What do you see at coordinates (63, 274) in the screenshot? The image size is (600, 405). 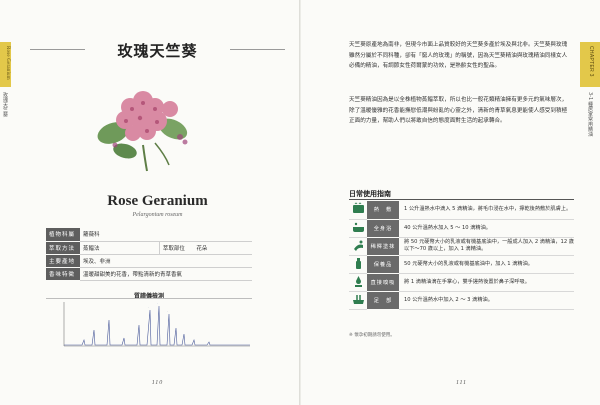 I see `scent-label: 香味特徵` at bounding box center [63, 274].